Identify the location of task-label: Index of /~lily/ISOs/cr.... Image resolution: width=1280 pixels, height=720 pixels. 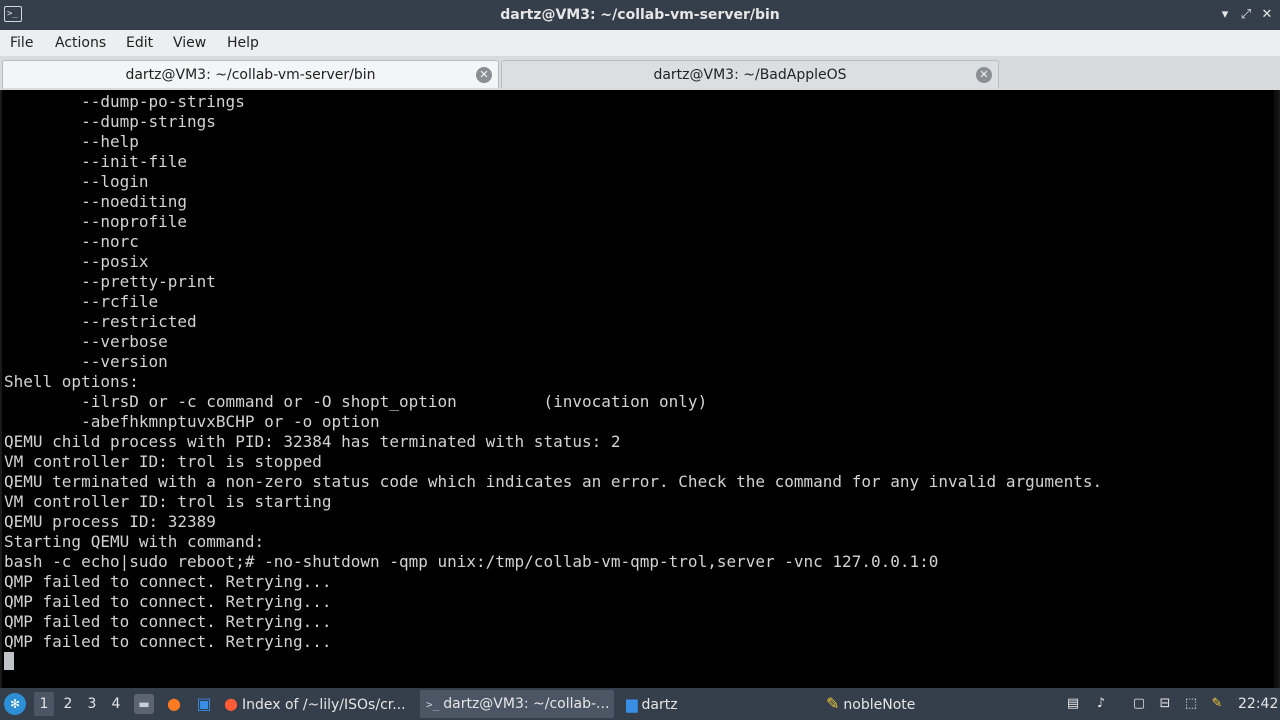
(323, 705).